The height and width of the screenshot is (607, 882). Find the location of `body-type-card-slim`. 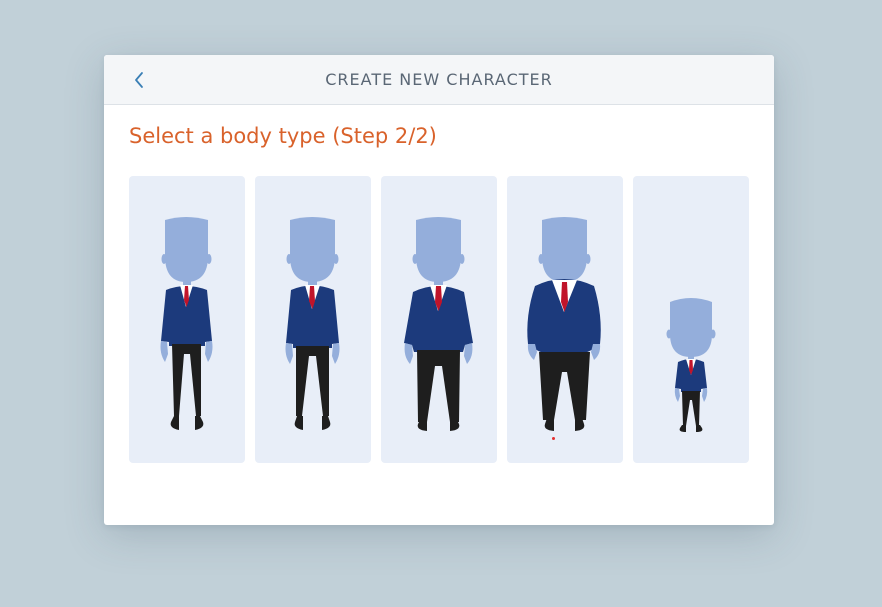

body-type-card-slim is located at coordinates (187, 319).